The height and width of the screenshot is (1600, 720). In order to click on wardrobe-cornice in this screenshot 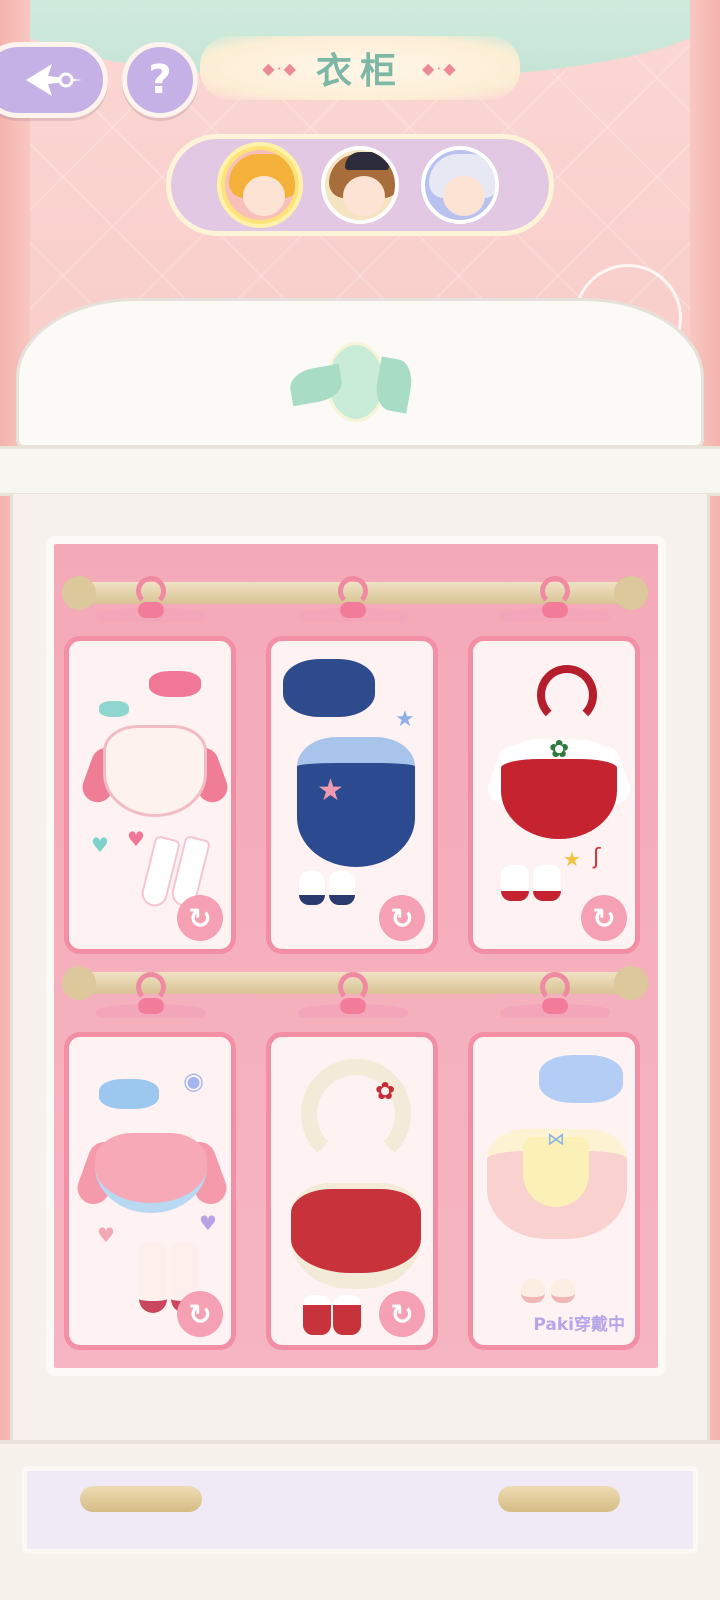, I will do `click(360, 471)`.